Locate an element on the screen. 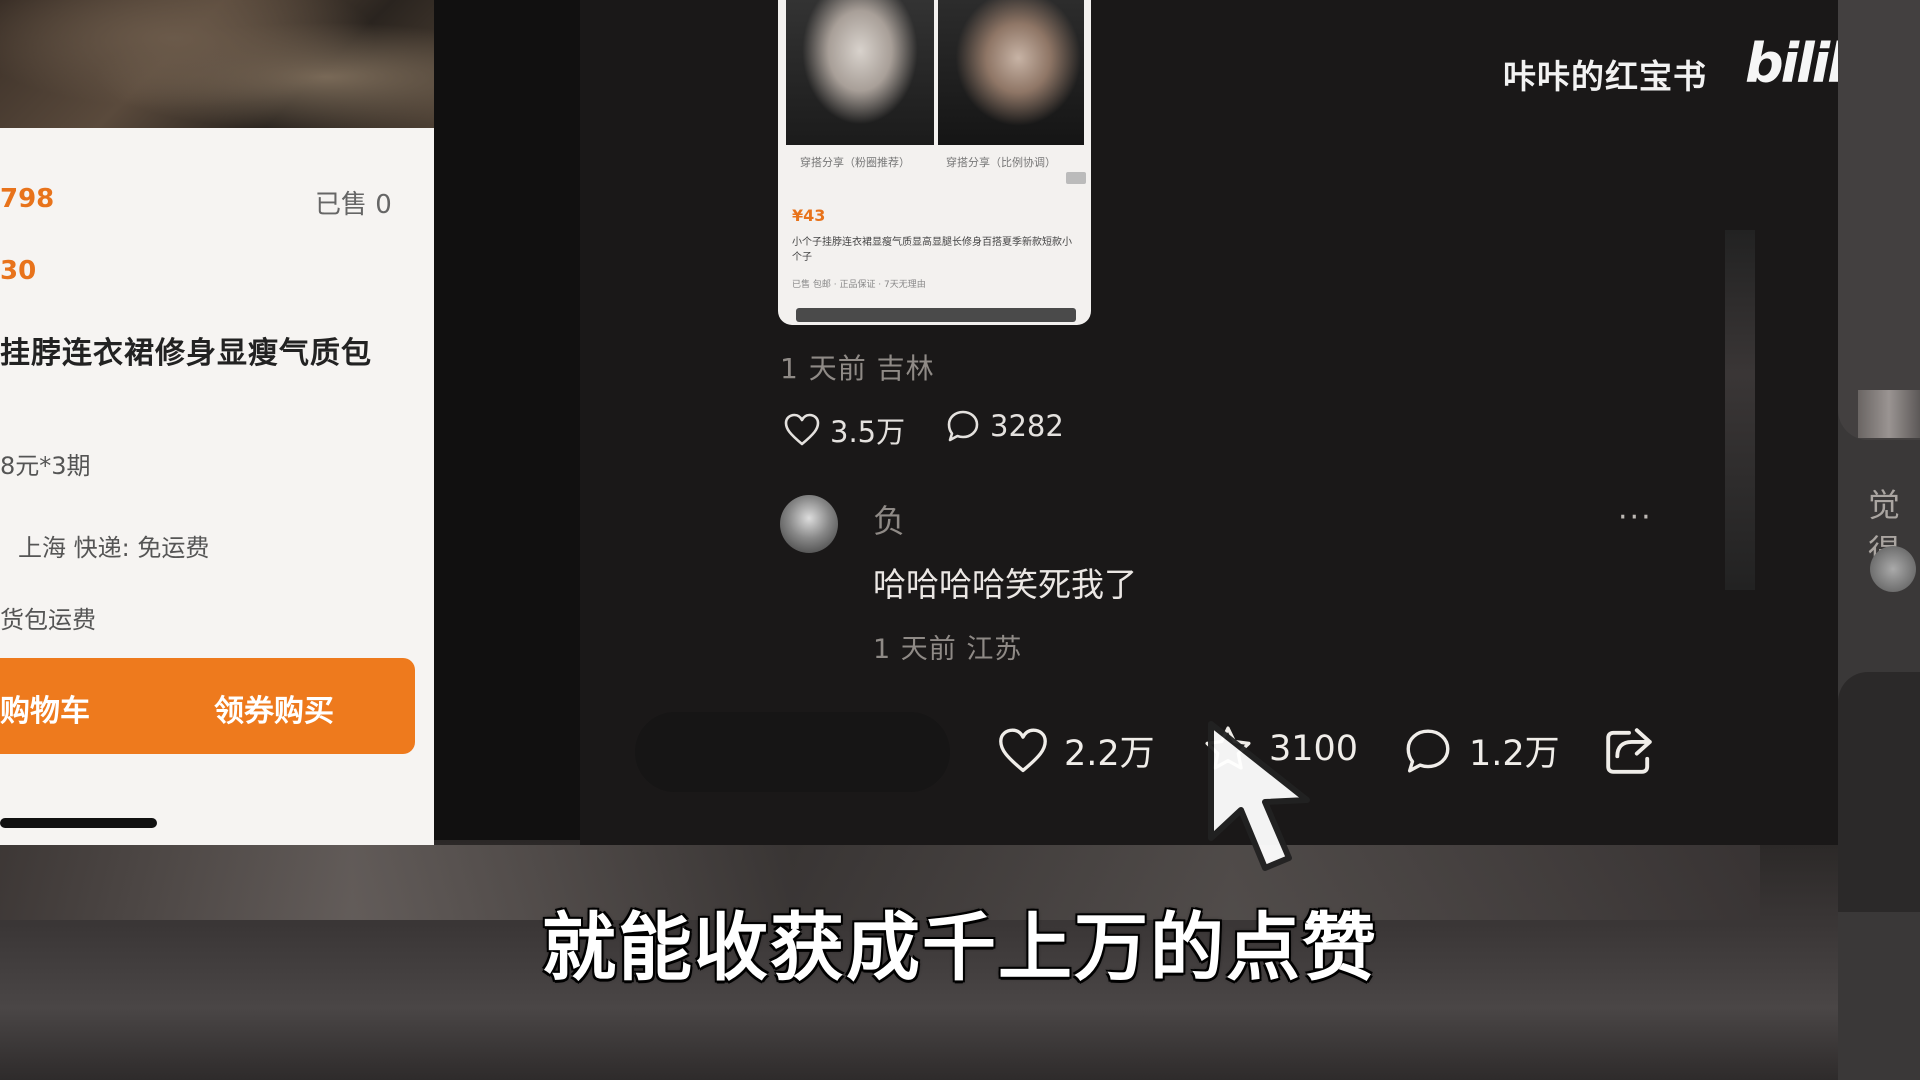  installment-info: 8元*3期 is located at coordinates (45, 466).